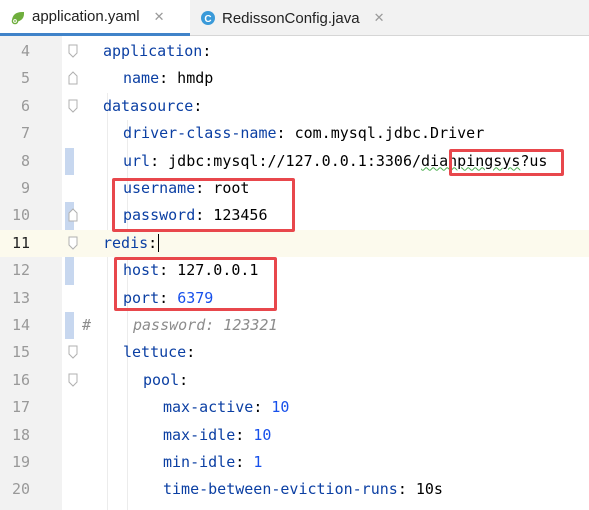  Describe the element at coordinates (20, 434) in the screenshot. I see `line-number: 18` at that location.